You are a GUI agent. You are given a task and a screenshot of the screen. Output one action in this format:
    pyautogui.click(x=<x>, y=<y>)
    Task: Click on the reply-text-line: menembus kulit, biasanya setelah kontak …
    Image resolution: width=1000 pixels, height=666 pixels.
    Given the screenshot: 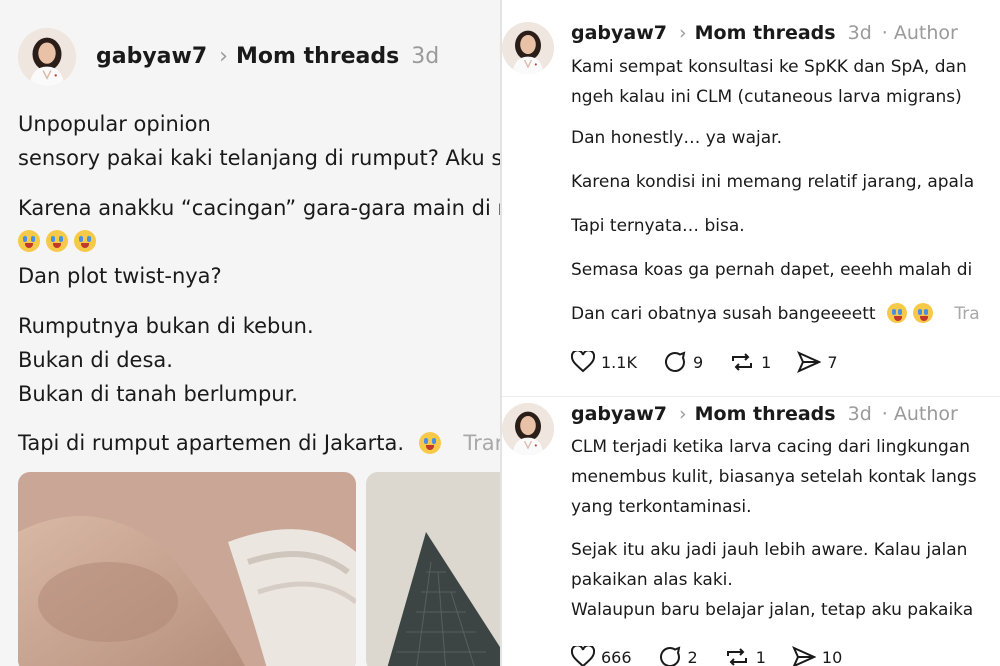 What is the action you would take?
    pyautogui.click(x=774, y=477)
    